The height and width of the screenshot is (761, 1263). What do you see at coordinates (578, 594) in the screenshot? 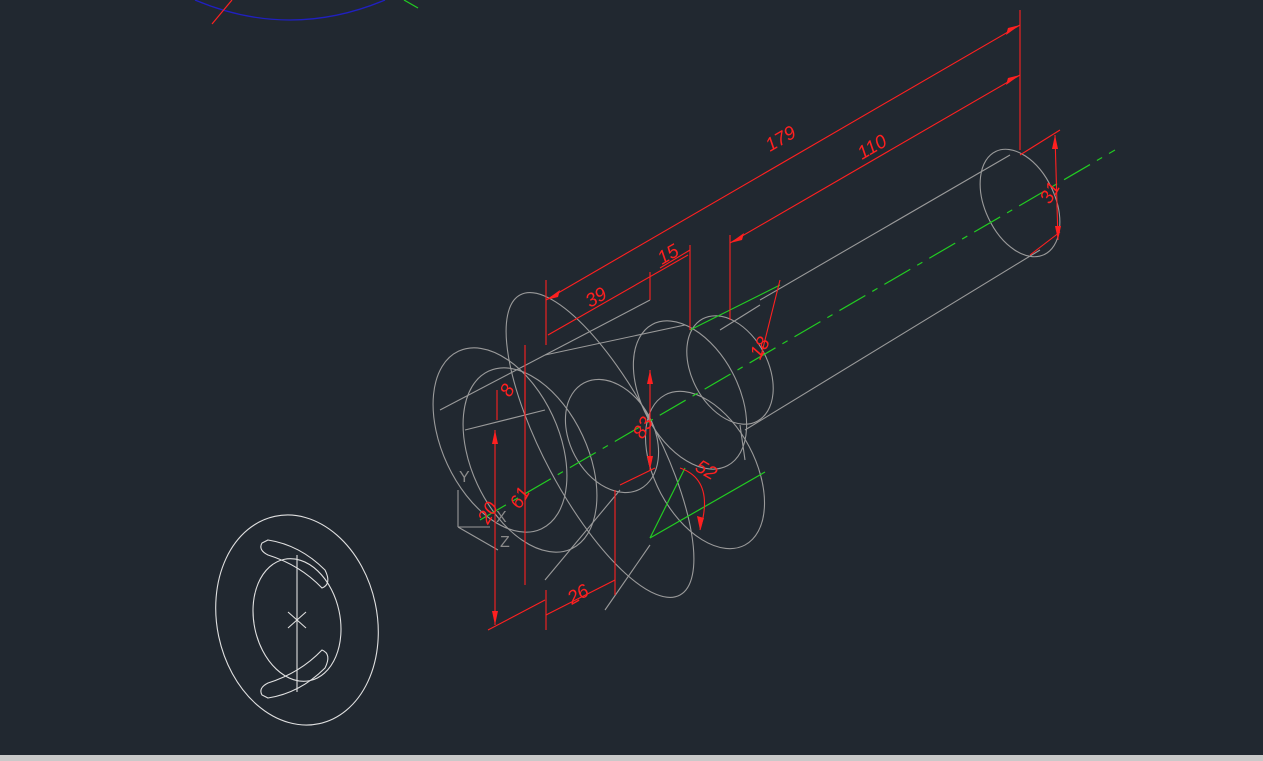
I see `dim-26-label: 26` at bounding box center [578, 594].